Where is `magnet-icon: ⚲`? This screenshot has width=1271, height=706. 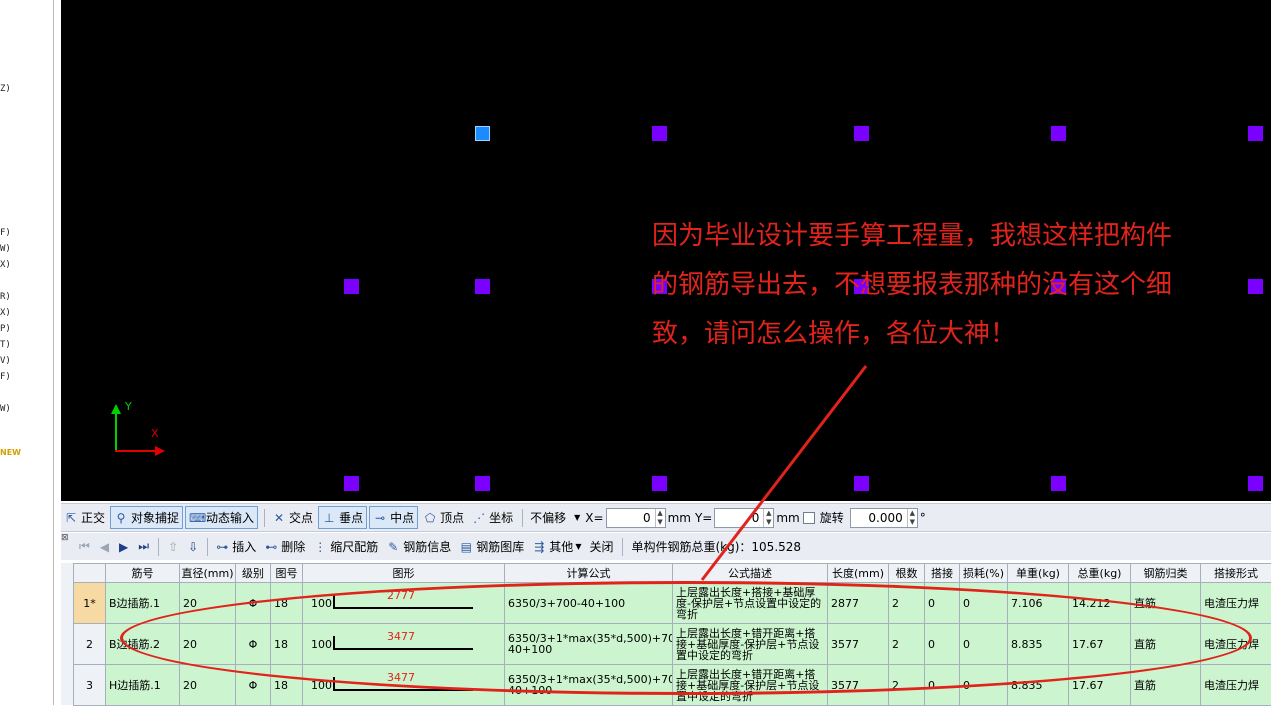 magnet-icon: ⚲ is located at coordinates (121, 518).